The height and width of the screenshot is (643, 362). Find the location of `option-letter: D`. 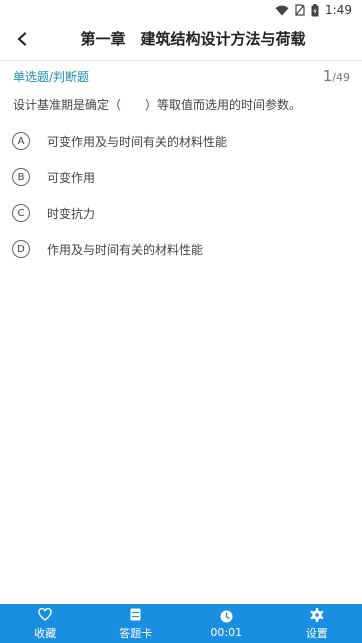

option-letter: D is located at coordinates (21, 249).